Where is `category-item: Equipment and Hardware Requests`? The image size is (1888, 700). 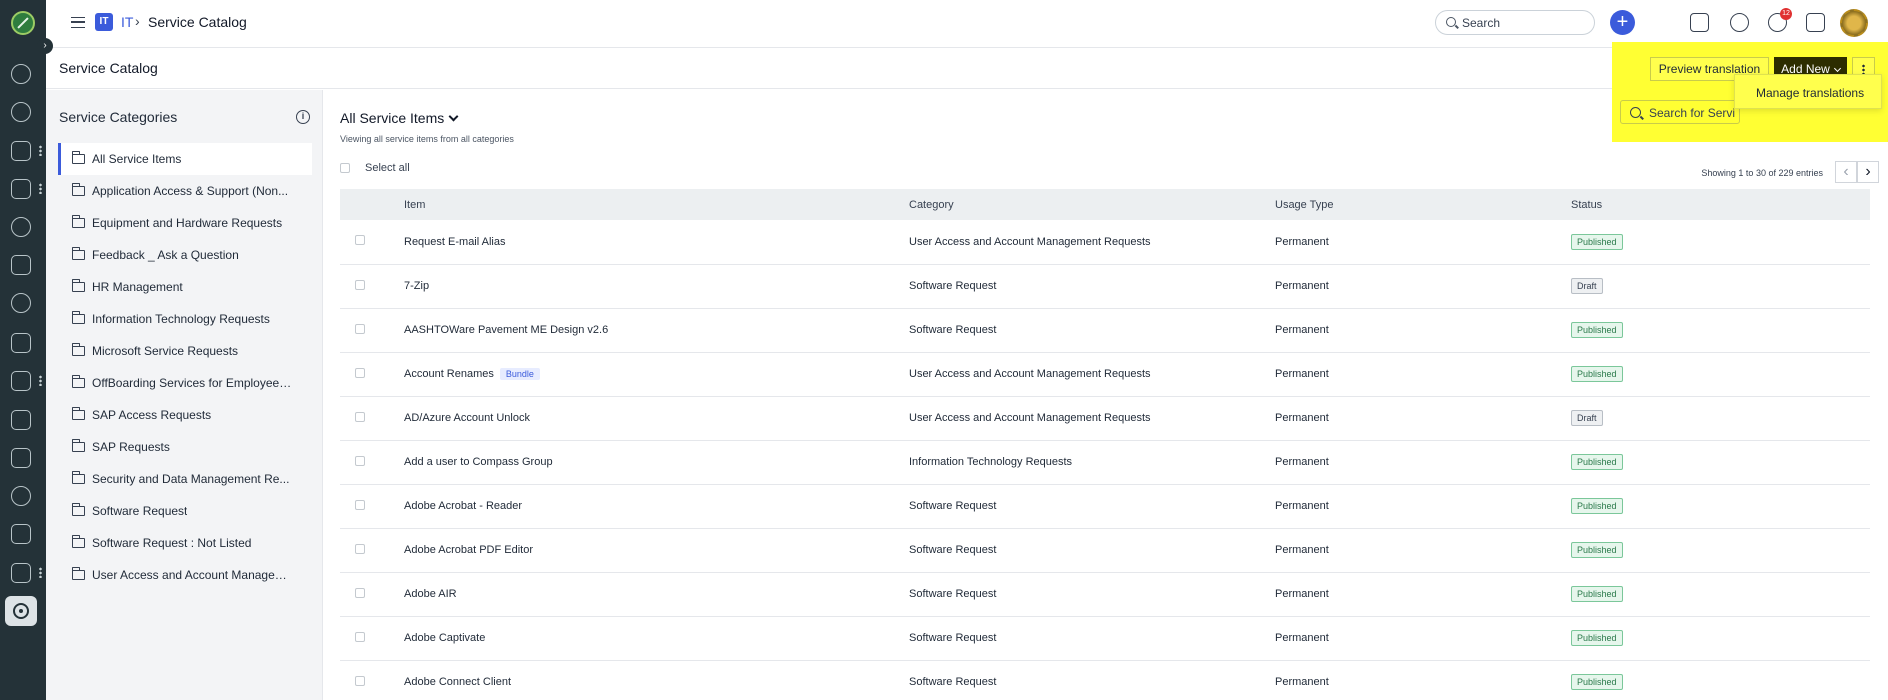
category-item: Equipment and Hardware Requests is located at coordinates (185, 223).